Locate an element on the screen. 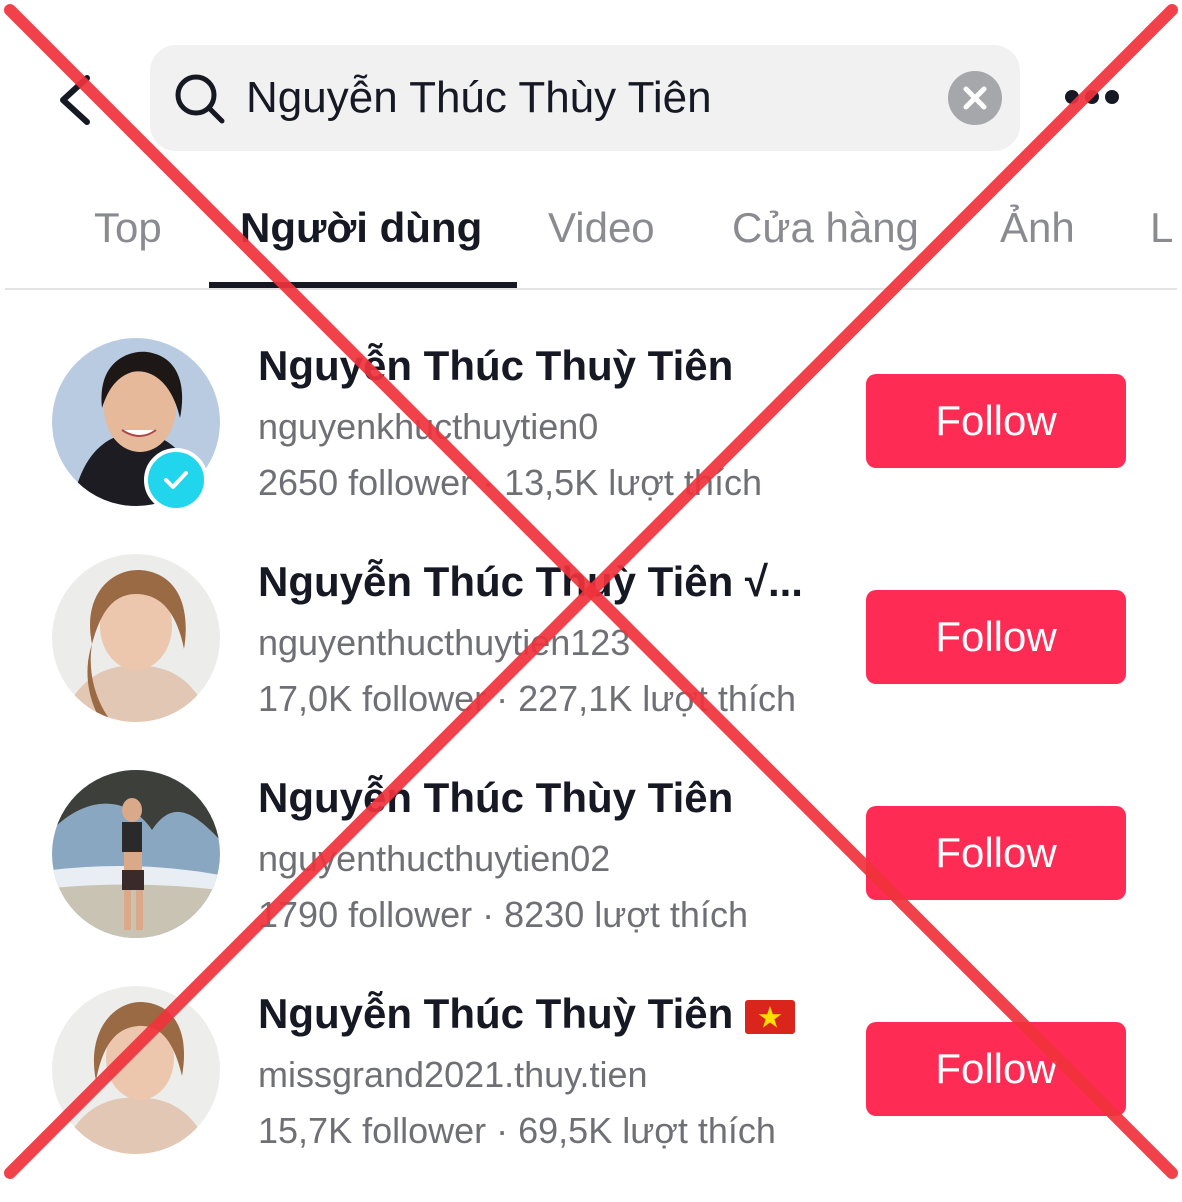 The image size is (1182, 1202). user-stats: 1790 follower · 8230 lượt thích is located at coordinates (503, 914).